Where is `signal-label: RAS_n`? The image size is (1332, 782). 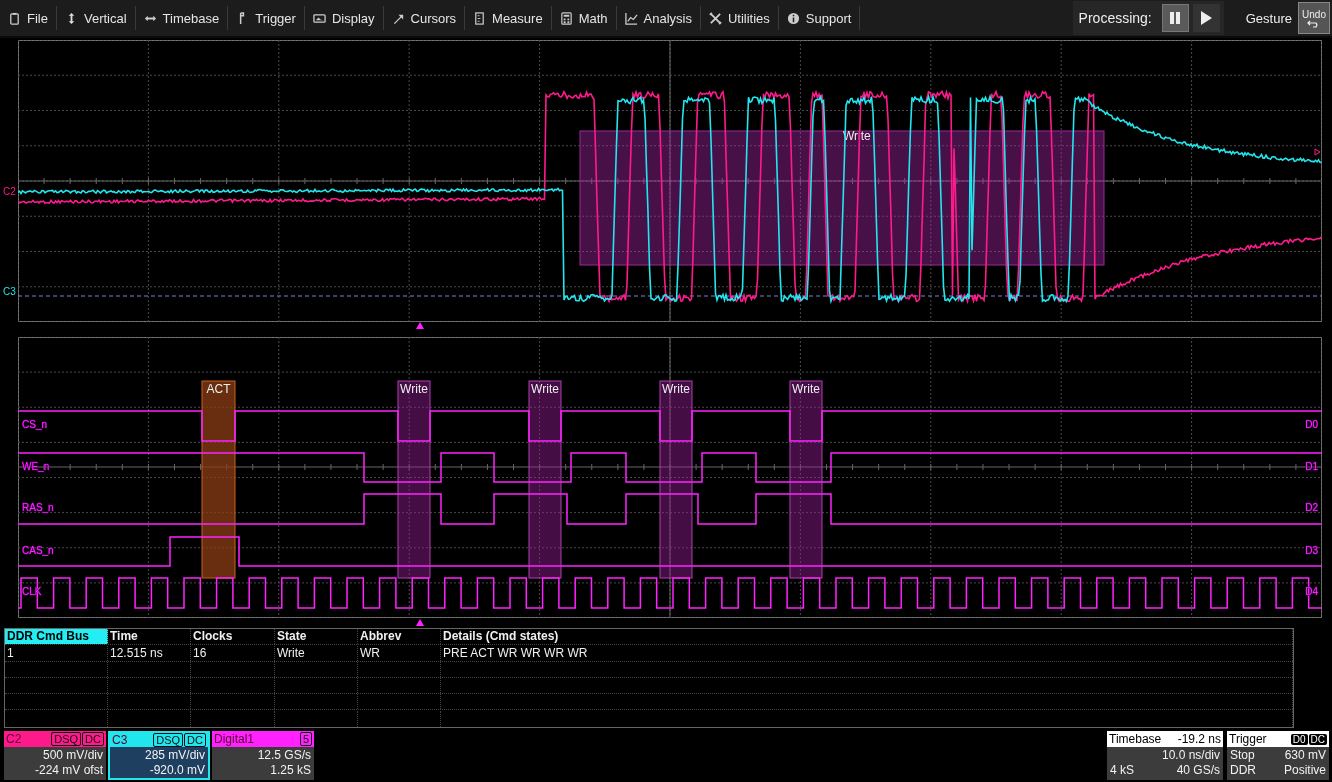 signal-label: RAS_n is located at coordinates (38, 507).